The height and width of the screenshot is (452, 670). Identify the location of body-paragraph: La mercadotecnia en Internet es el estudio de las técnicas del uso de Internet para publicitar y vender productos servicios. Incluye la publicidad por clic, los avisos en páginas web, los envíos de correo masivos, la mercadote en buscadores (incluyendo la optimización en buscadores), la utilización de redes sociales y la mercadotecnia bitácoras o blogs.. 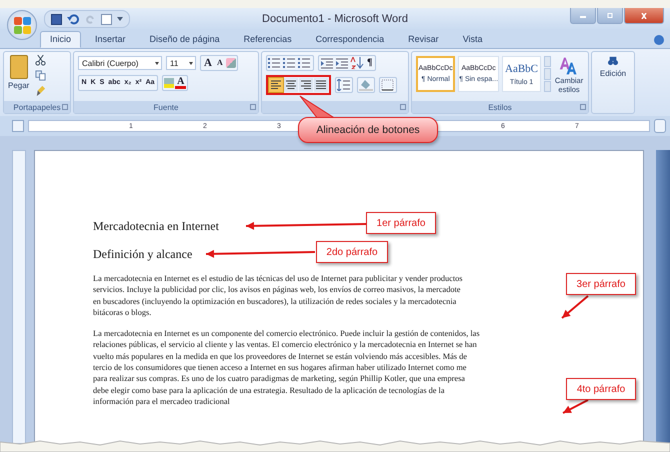
(278, 295).